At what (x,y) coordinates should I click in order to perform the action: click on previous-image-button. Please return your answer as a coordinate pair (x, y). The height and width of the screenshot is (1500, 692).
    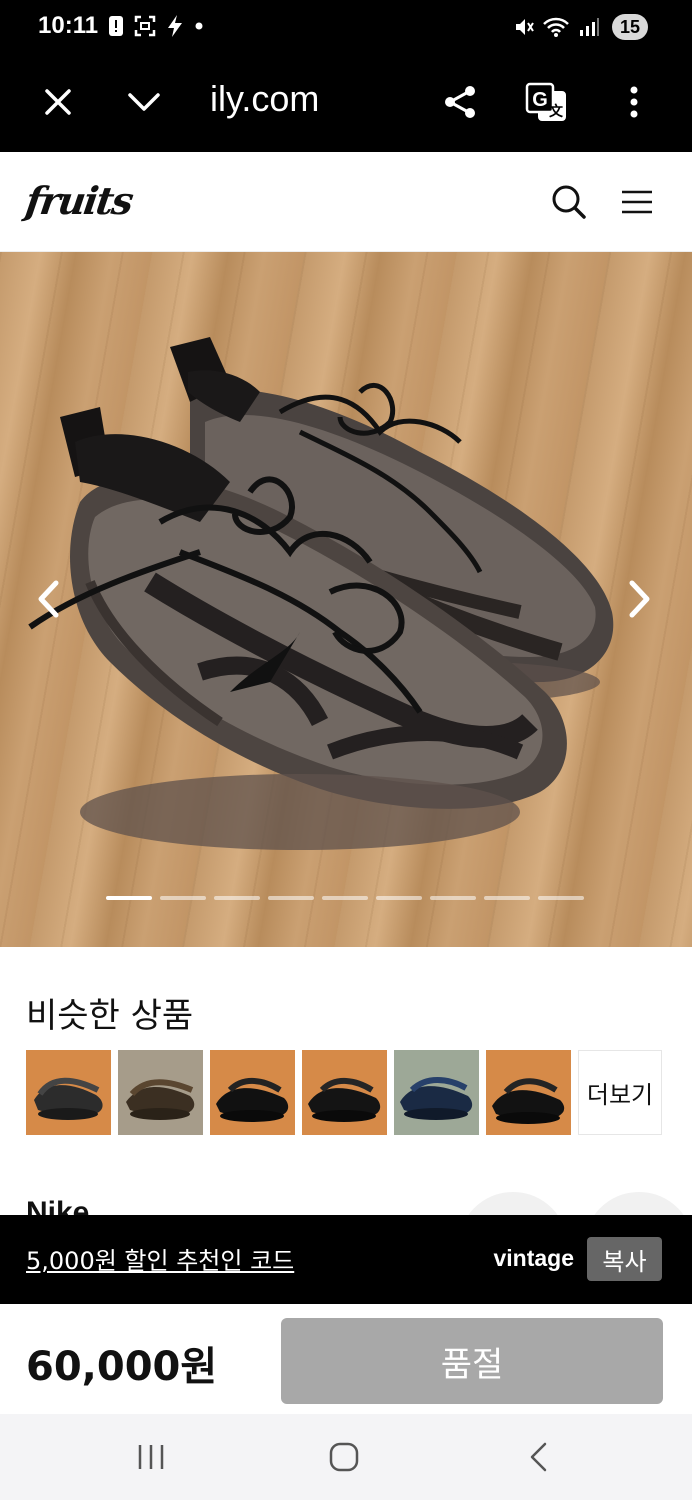
    Looking at the image, I should click on (48, 599).